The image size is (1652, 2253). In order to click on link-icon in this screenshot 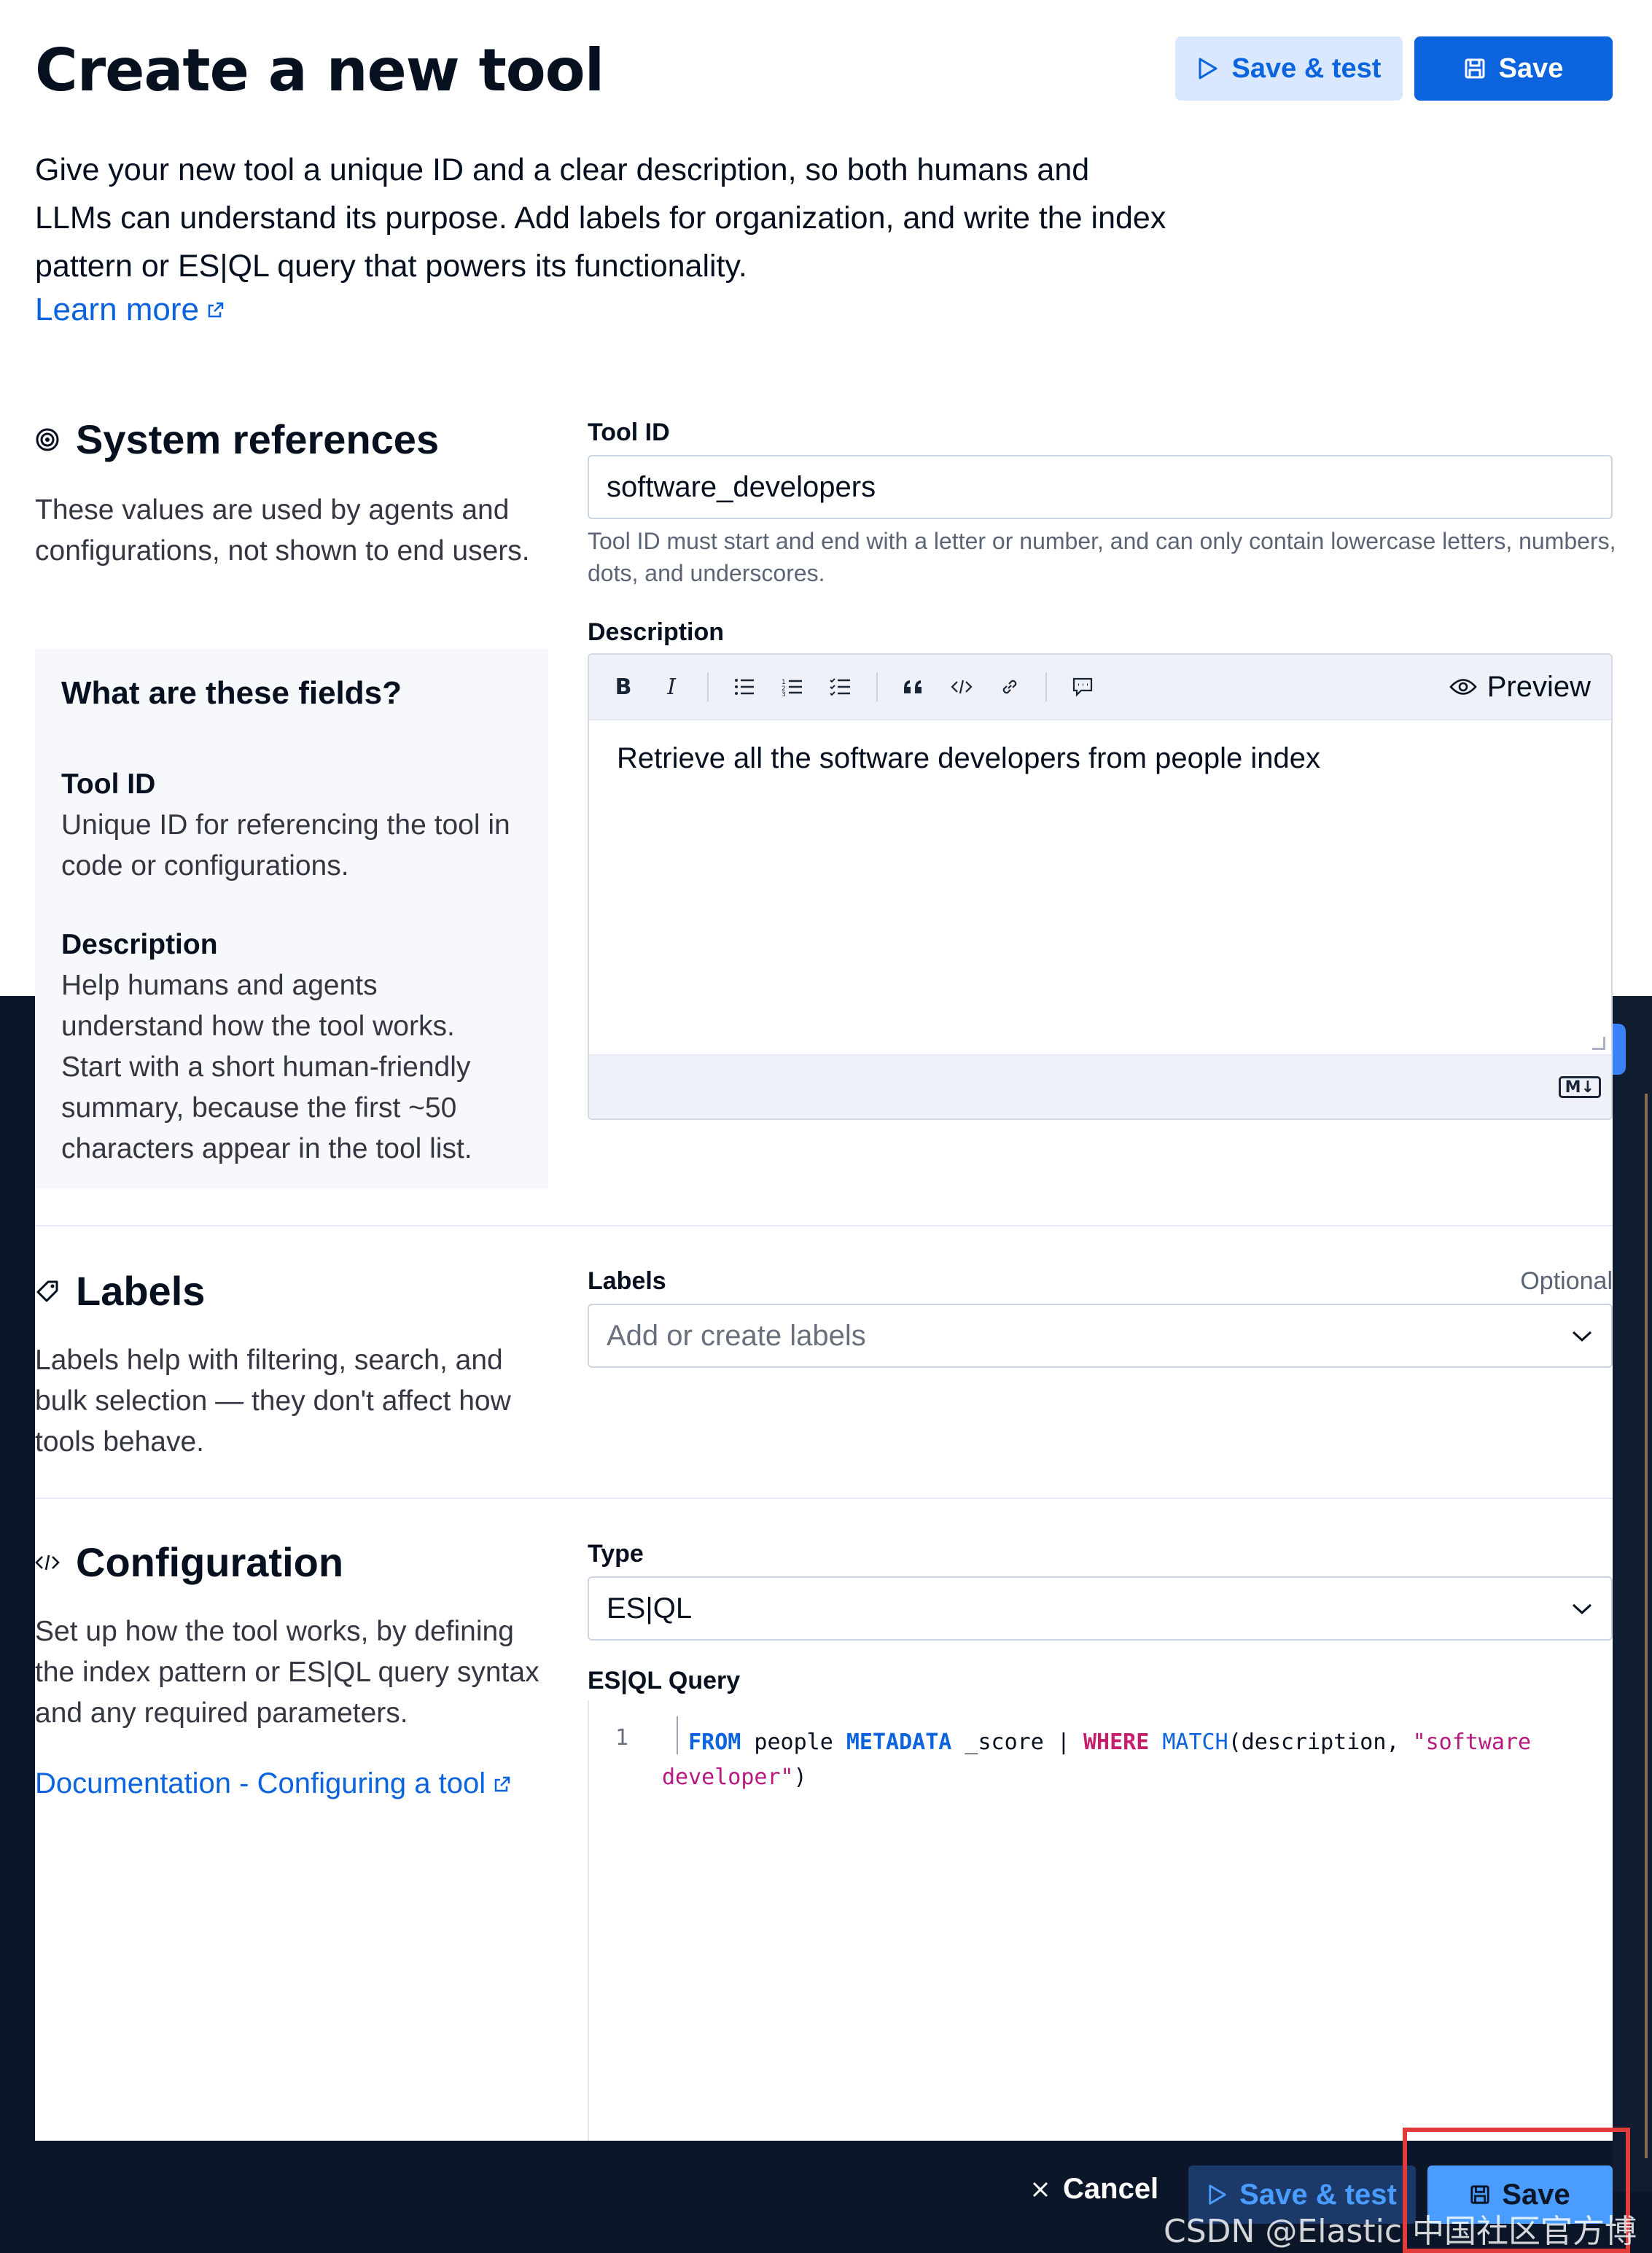, I will do `click(1009, 687)`.